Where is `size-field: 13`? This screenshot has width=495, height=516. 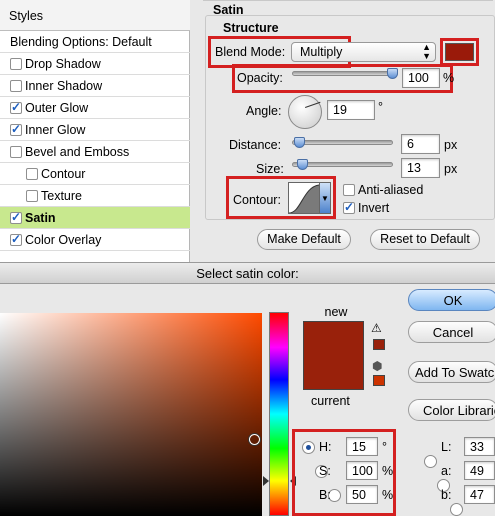
size-field: 13 is located at coordinates (420, 168).